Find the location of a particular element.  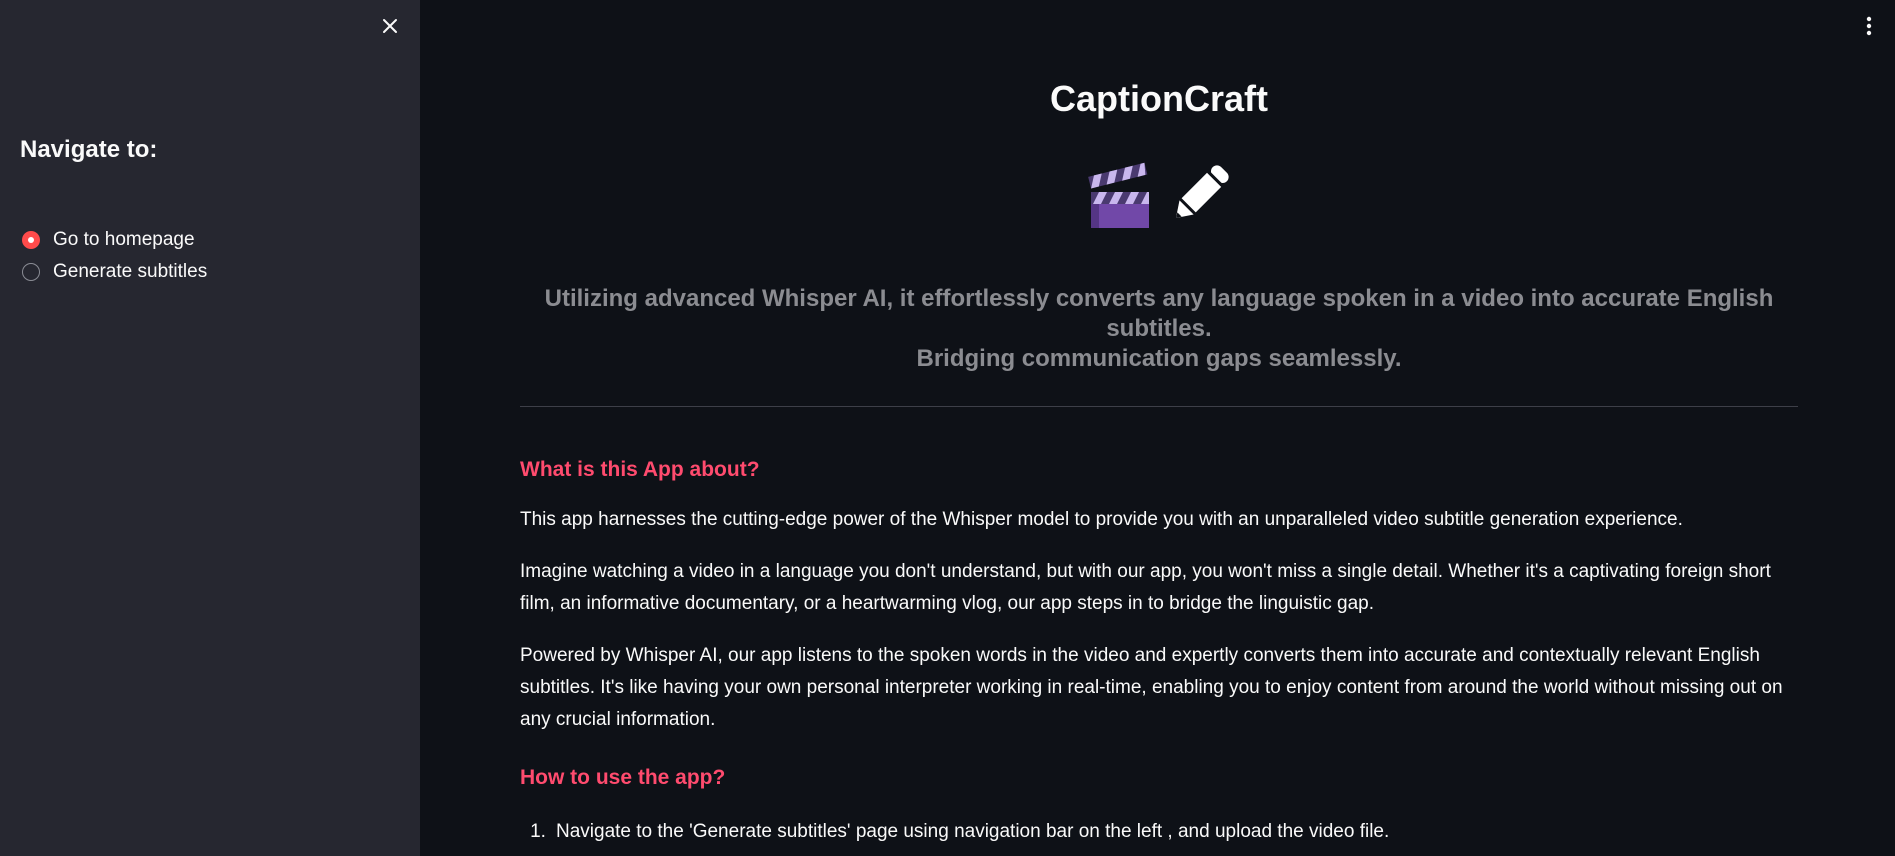

clapper-board-icon is located at coordinates (1118, 195).